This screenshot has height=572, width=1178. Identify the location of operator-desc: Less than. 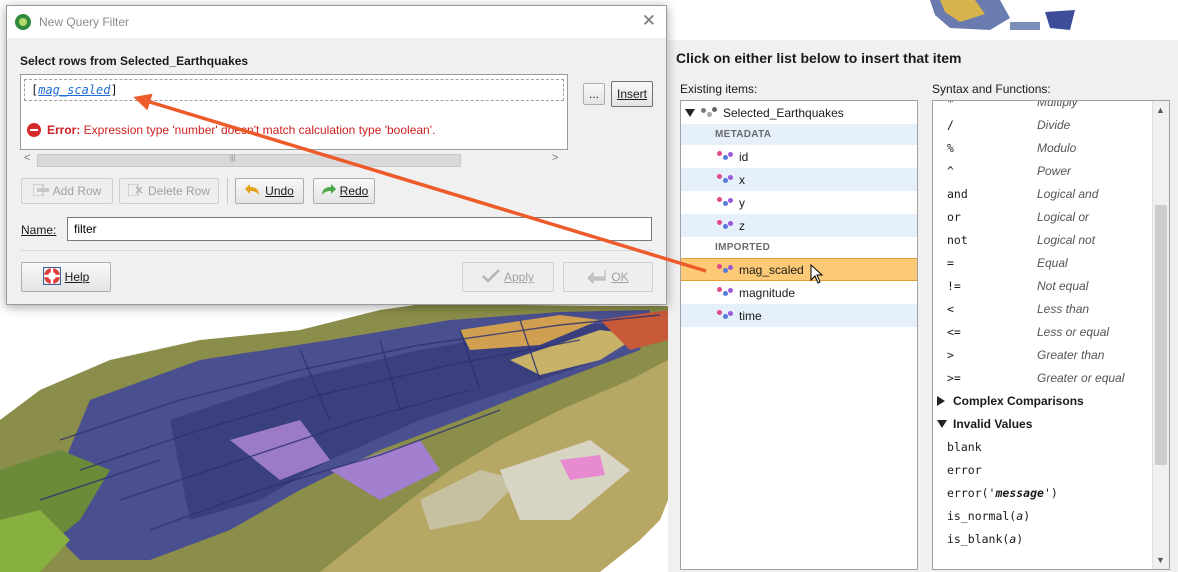
(1063, 308).